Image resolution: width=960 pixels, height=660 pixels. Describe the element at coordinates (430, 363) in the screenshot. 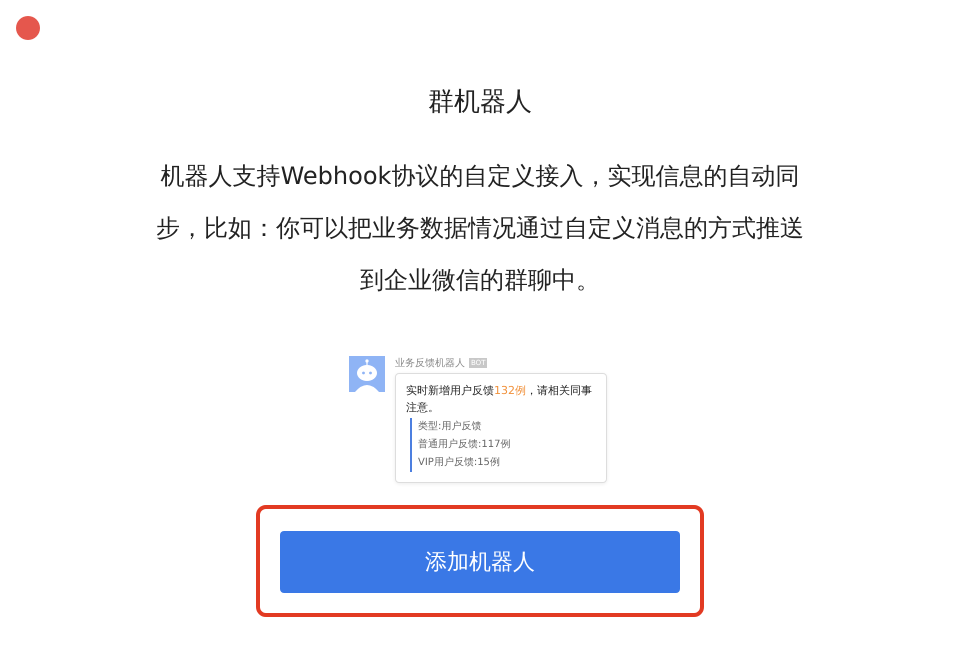

I see `sender-name: 业务反馈机器人` at that location.